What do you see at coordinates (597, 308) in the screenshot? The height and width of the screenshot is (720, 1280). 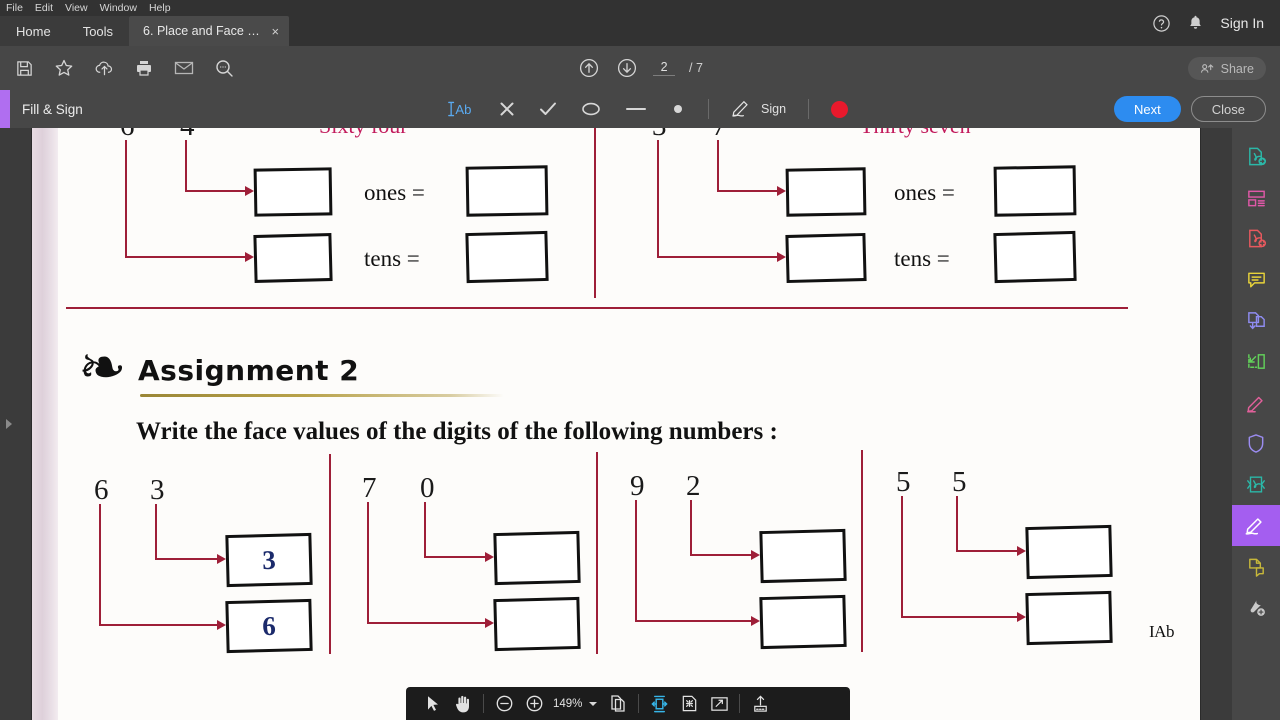 I see `section-separator` at bounding box center [597, 308].